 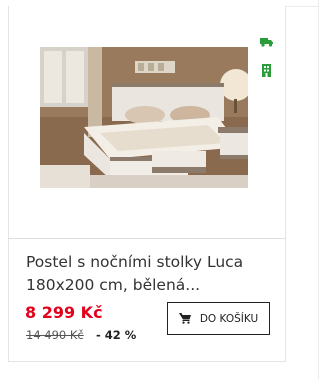 I want to click on card-divider, so click(x=147, y=238).